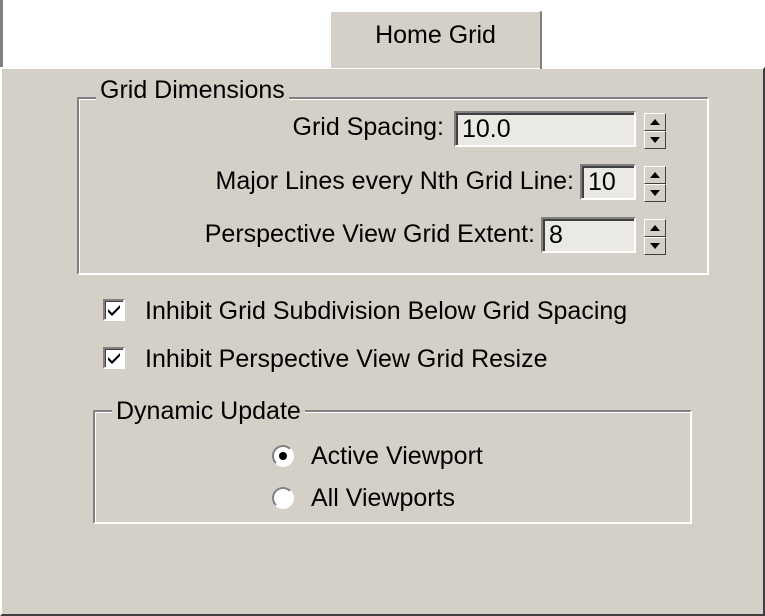 The height and width of the screenshot is (616, 765). I want to click on inhibit-resize-checkbox, so click(114, 358).